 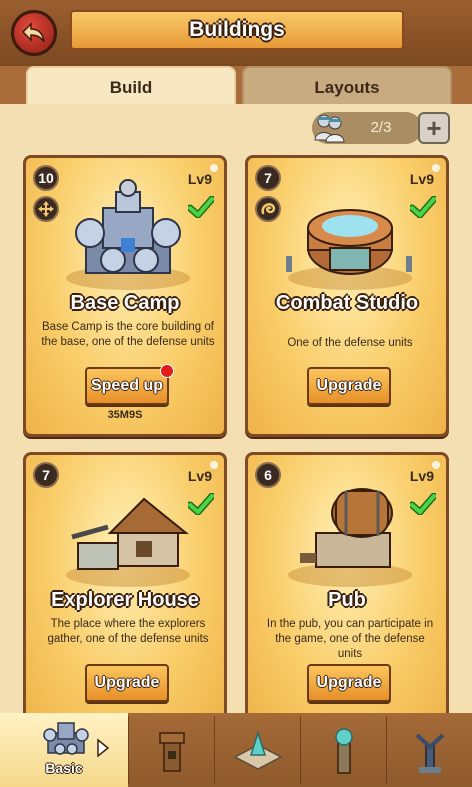 I want to click on builder-count: 2/3, so click(x=381, y=127).